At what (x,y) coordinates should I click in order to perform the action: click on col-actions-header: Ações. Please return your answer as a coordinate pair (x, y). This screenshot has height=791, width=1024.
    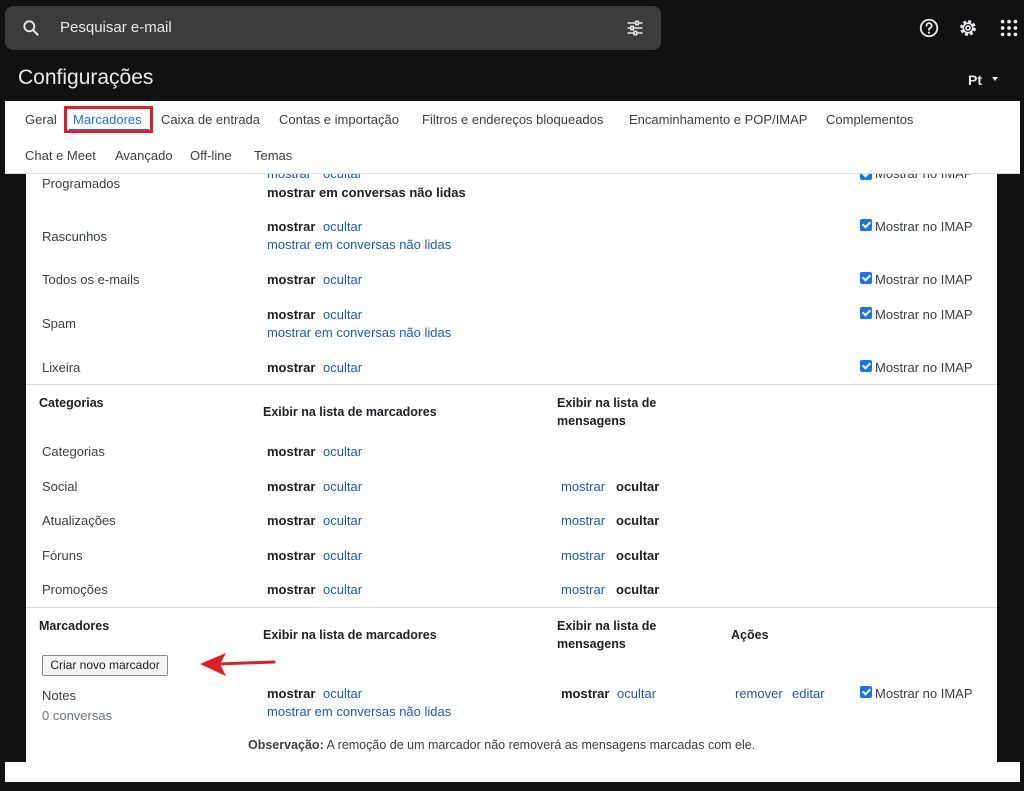
    Looking at the image, I should click on (750, 635).